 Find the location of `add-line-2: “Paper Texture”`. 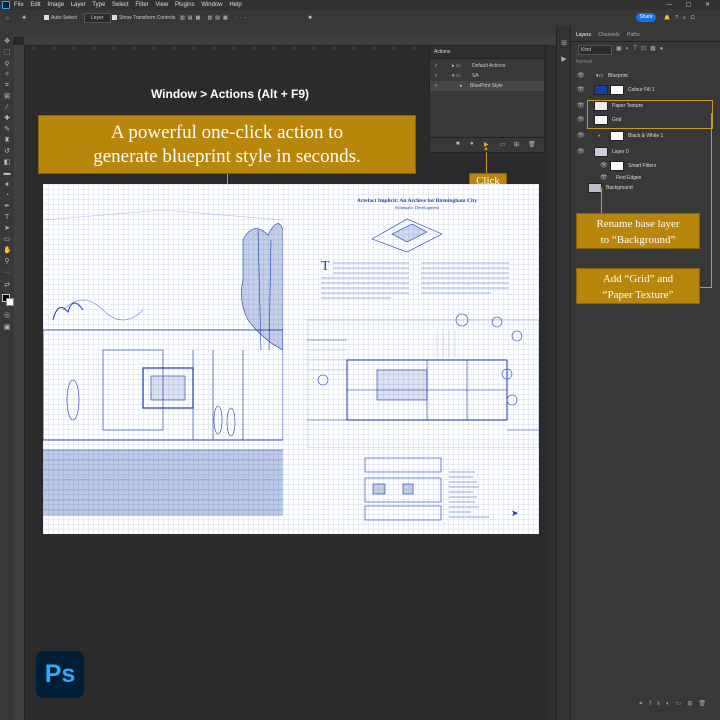

add-line-2: “Paper Texture” is located at coordinates (638, 295).